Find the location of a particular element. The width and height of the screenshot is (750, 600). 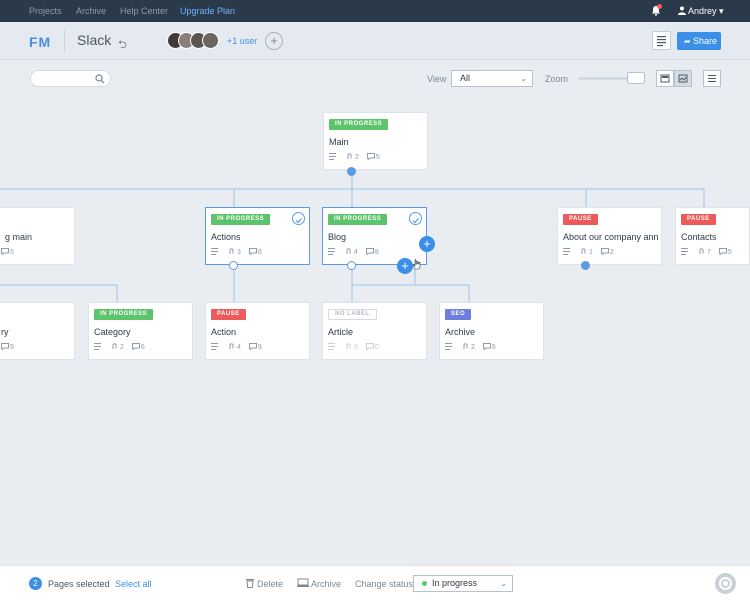

help-lifebuoy-icon is located at coordinates (725, 583).